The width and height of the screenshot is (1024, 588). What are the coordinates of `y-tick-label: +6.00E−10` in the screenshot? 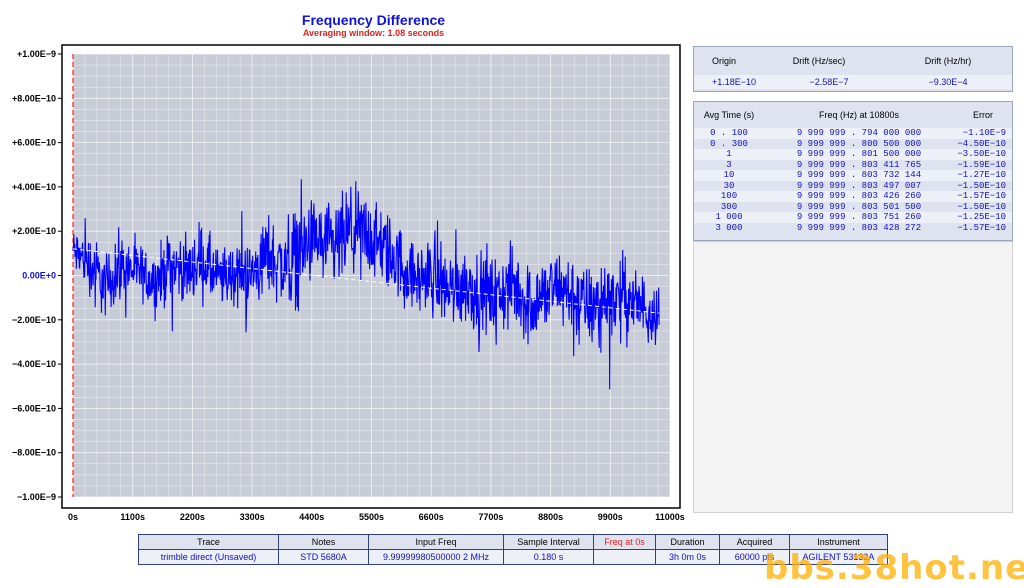 It's located at (34, 143).